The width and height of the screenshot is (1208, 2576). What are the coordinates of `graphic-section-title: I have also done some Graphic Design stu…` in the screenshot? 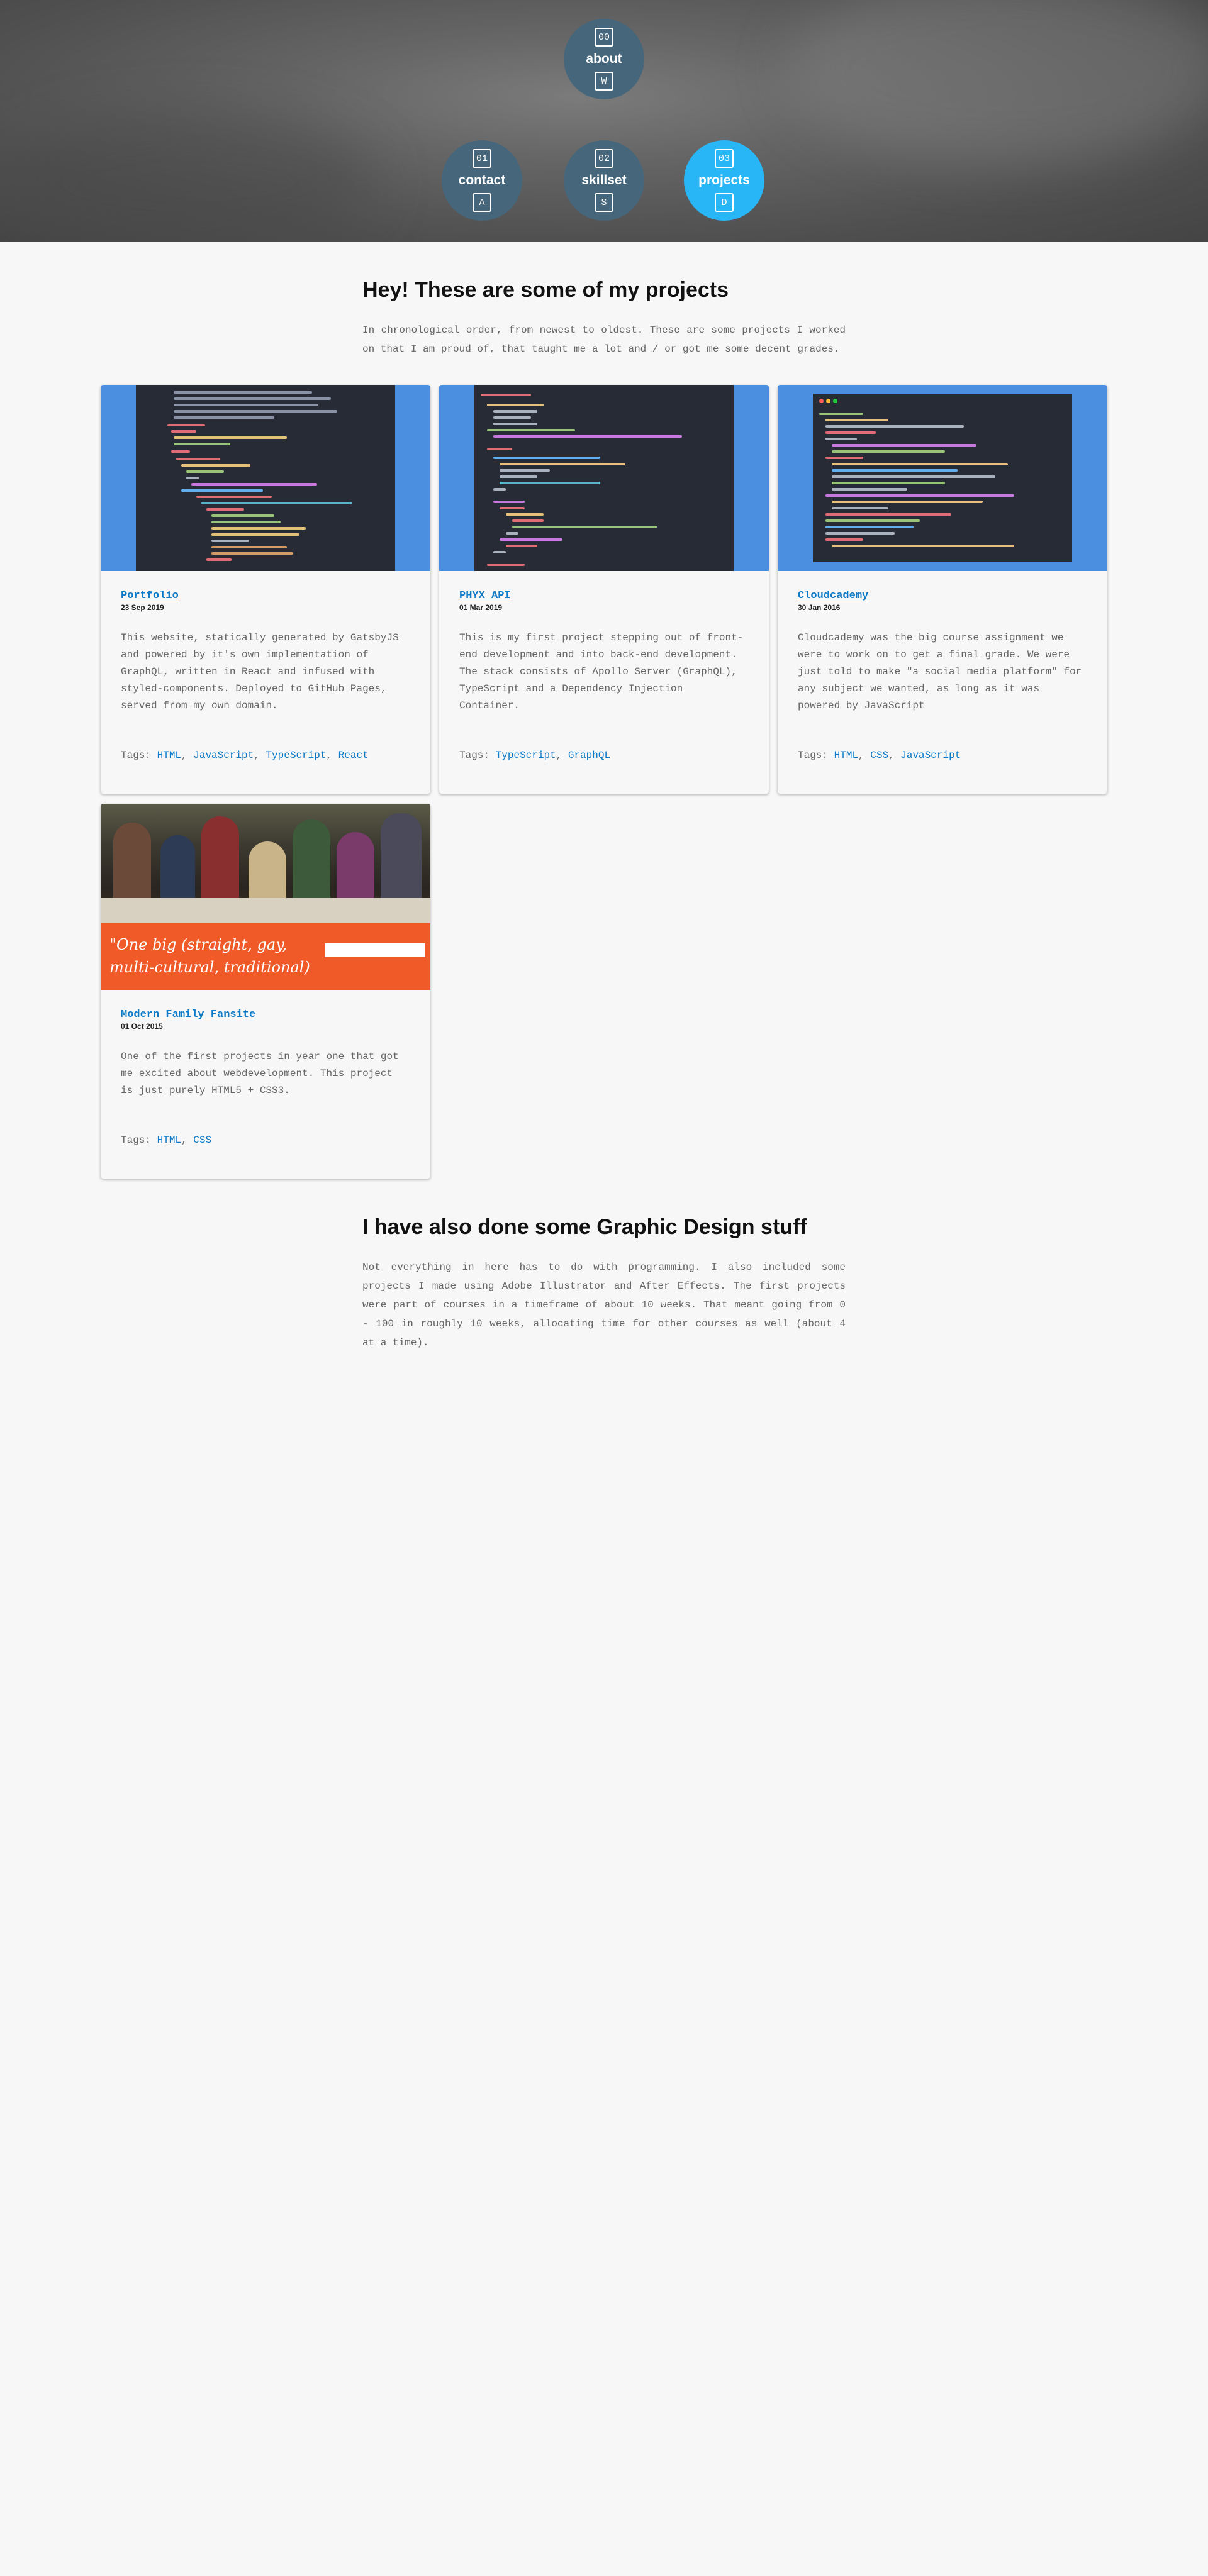 It's located at (584, 1227).